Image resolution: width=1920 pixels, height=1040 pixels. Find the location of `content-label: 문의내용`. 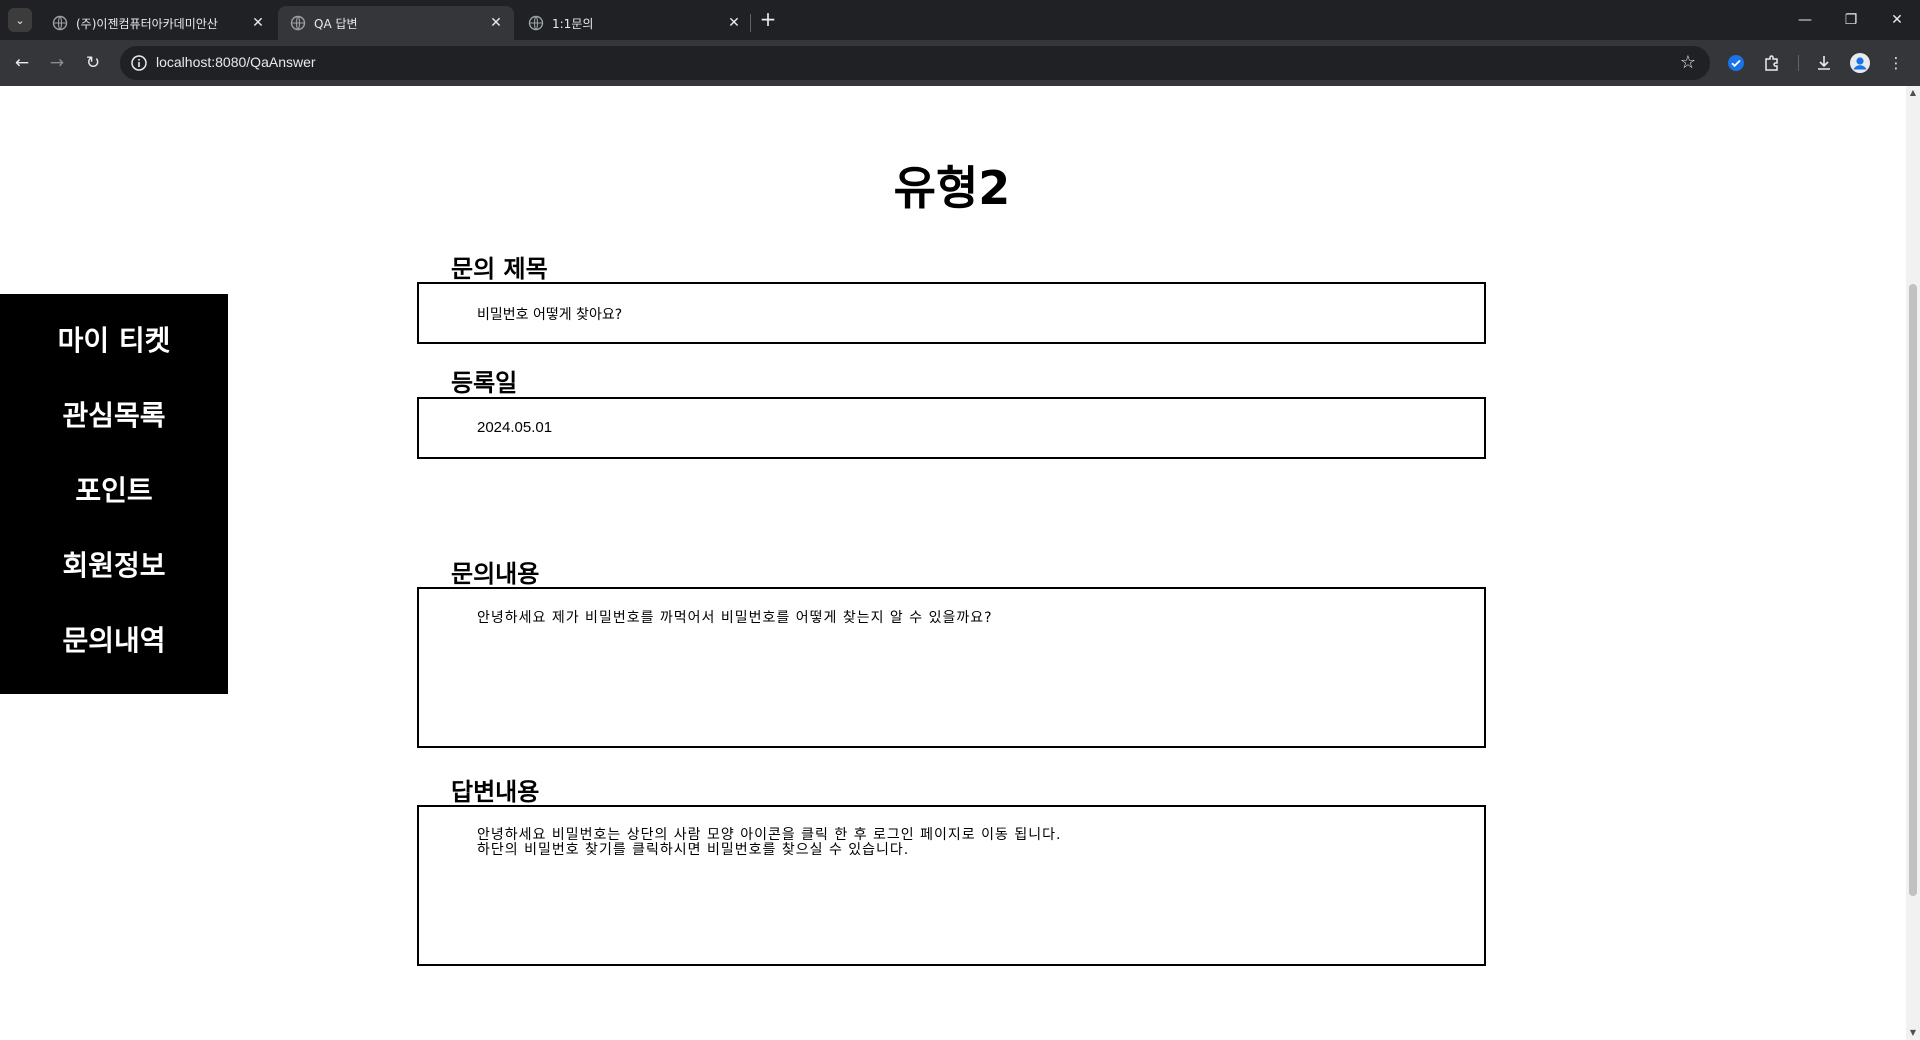

content-label: 문의내용 is located at coordinates (495, 574).